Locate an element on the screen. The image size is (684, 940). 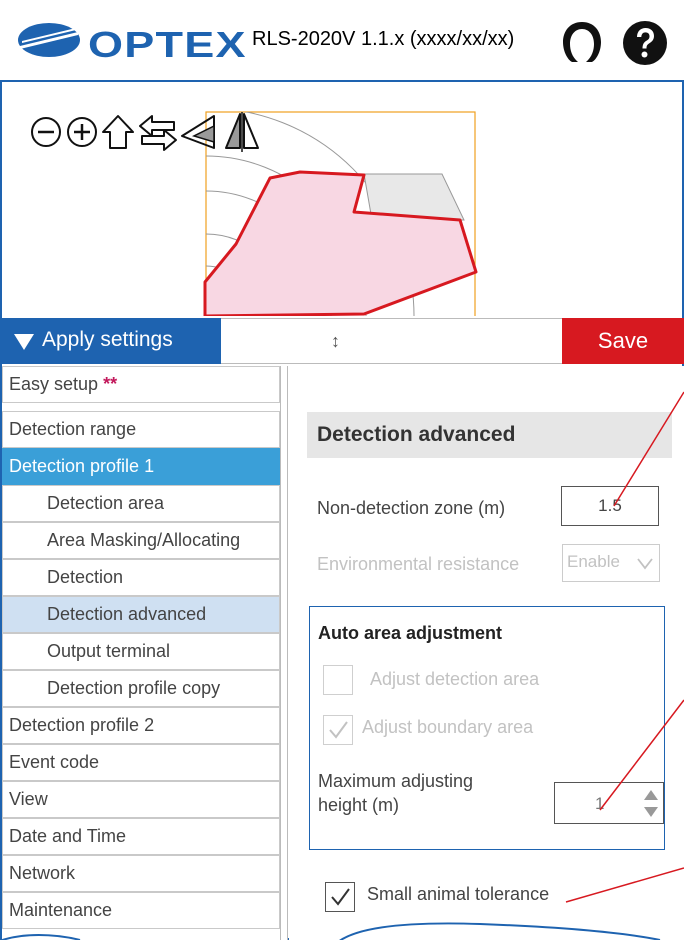
flip-icon is located at coordinates (240, 132).